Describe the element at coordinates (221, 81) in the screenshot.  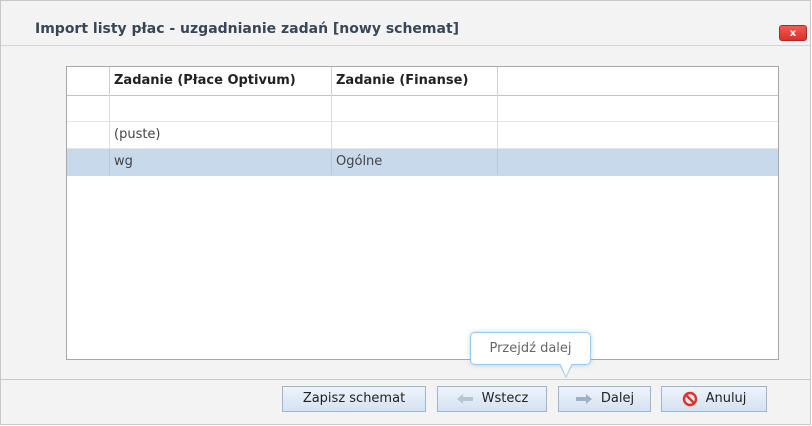
I see `header-source-task: Zadanie (Płace Optivum)` at that location.